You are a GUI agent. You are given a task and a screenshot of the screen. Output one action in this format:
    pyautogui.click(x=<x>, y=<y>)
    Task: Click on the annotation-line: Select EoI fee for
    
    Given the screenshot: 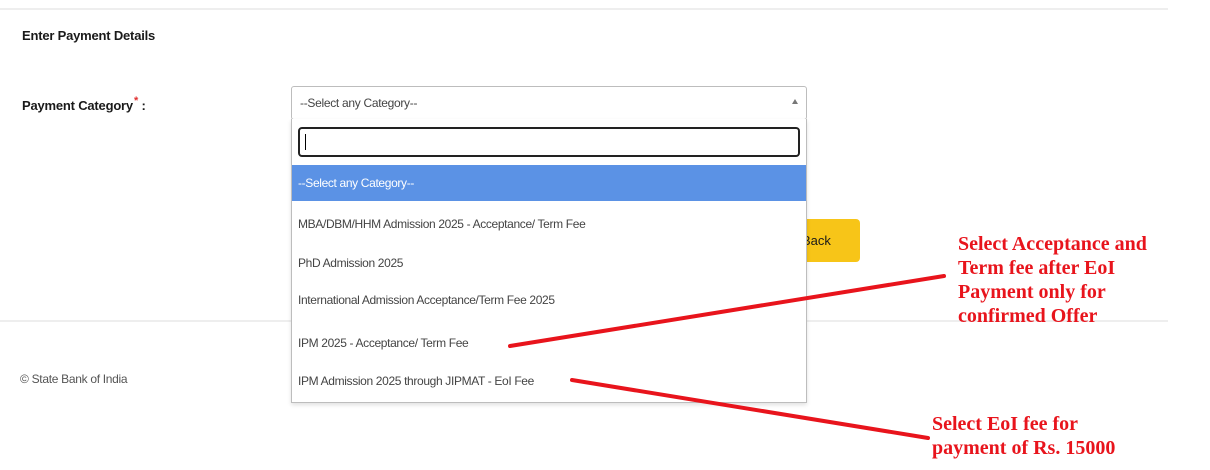 What is the action you would take?
    pyautogui.click(x=1005, y=424)
    